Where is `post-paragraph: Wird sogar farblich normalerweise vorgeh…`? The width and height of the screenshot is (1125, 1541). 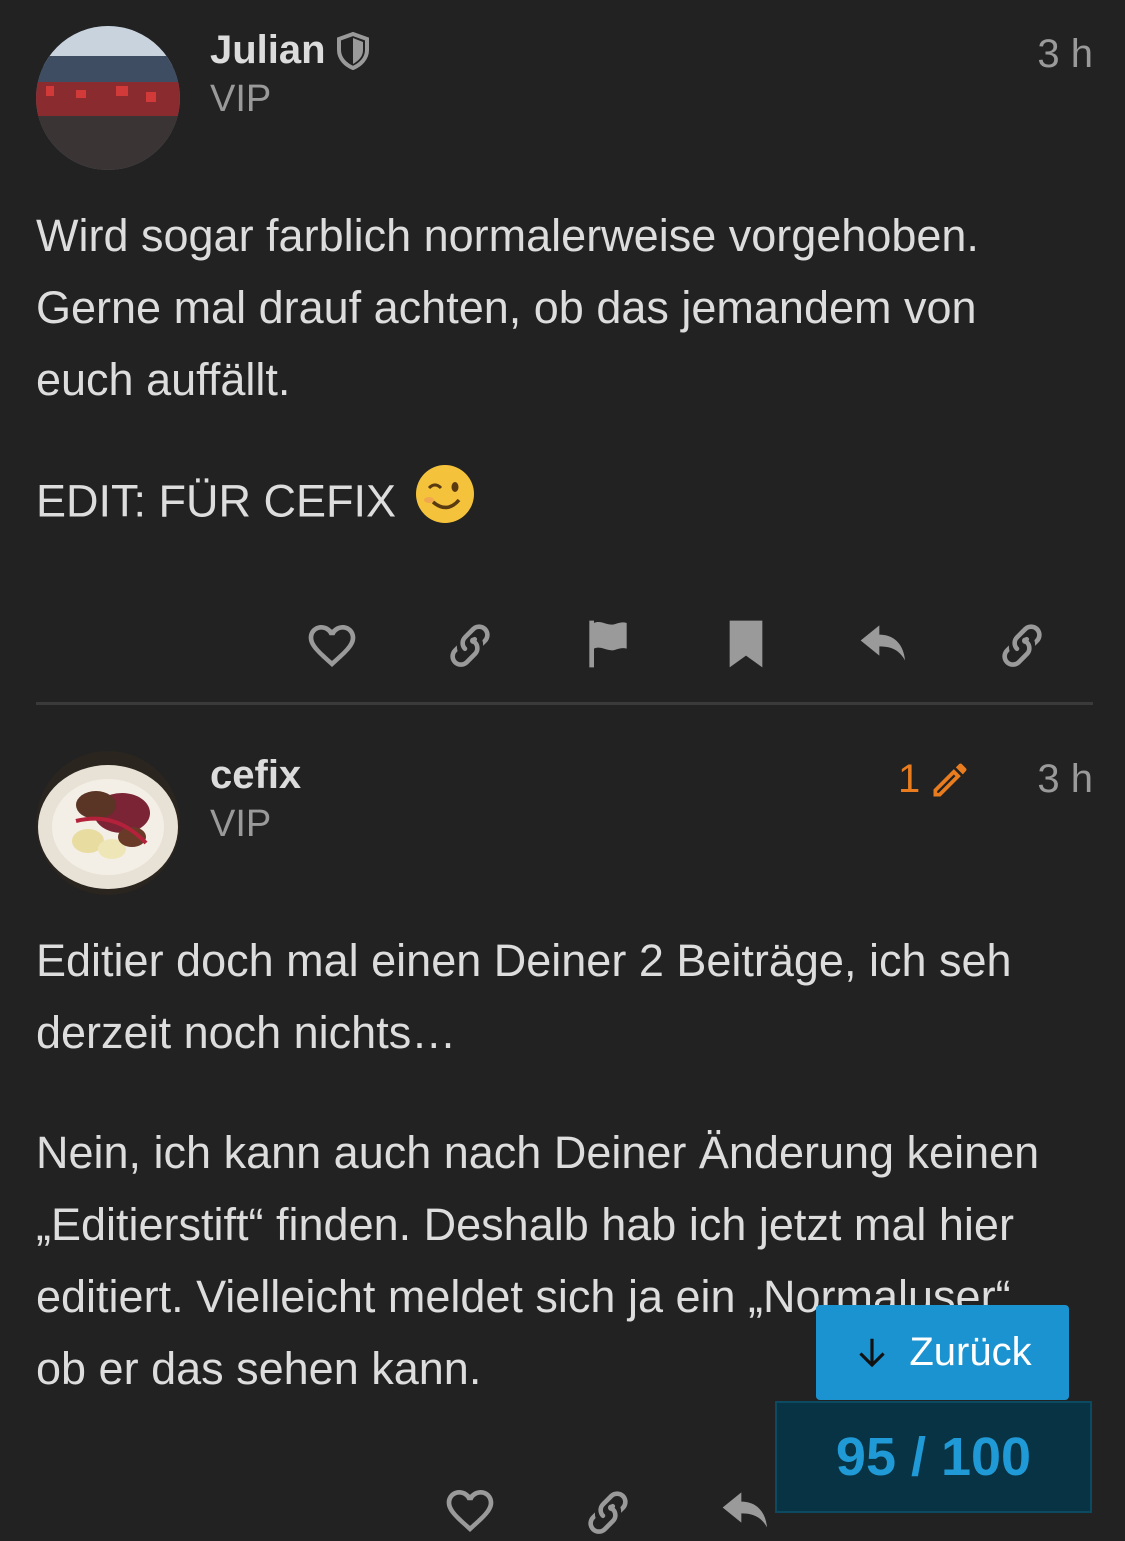 post-paragraph: Wird sogar farblich normalerweise vorgeh… is located at coordinates (507, 307).